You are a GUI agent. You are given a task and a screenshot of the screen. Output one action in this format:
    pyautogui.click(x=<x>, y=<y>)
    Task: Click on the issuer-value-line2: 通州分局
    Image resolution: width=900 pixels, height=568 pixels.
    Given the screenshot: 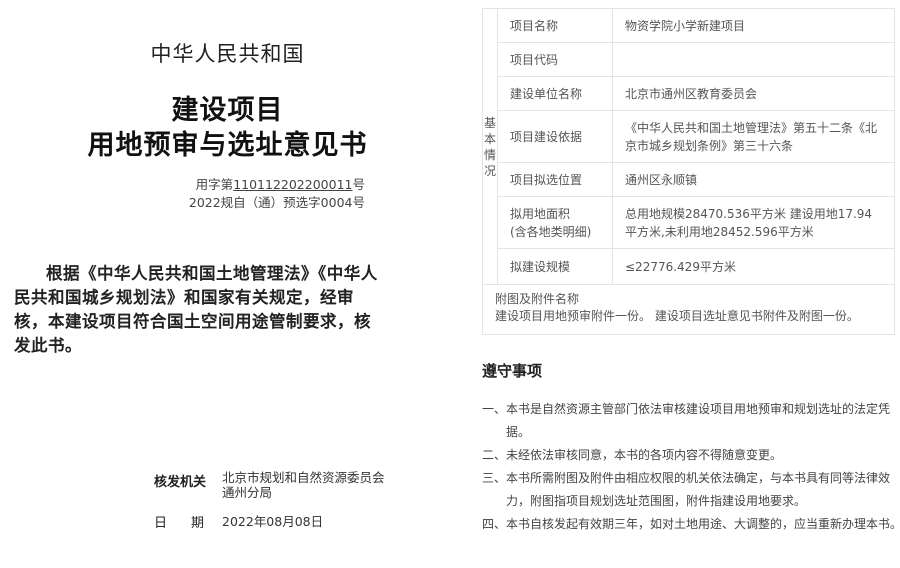 What is the action you would take?
    pyautogui.click(x=247, y=492)
    